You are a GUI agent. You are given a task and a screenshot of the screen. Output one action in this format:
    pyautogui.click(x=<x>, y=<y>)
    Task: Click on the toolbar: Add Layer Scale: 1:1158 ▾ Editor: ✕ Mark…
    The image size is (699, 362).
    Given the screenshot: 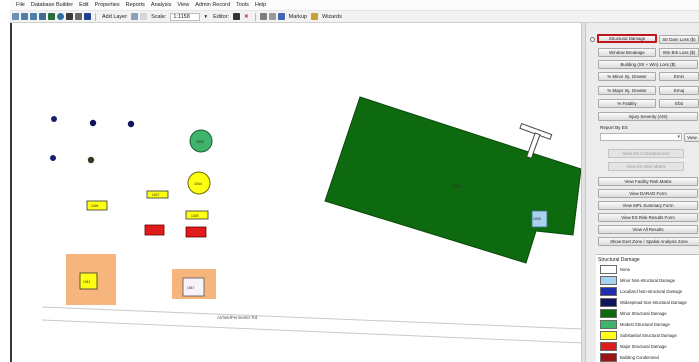 What is the action you would take?
    pyautogui.click(x=354, y=17)
    